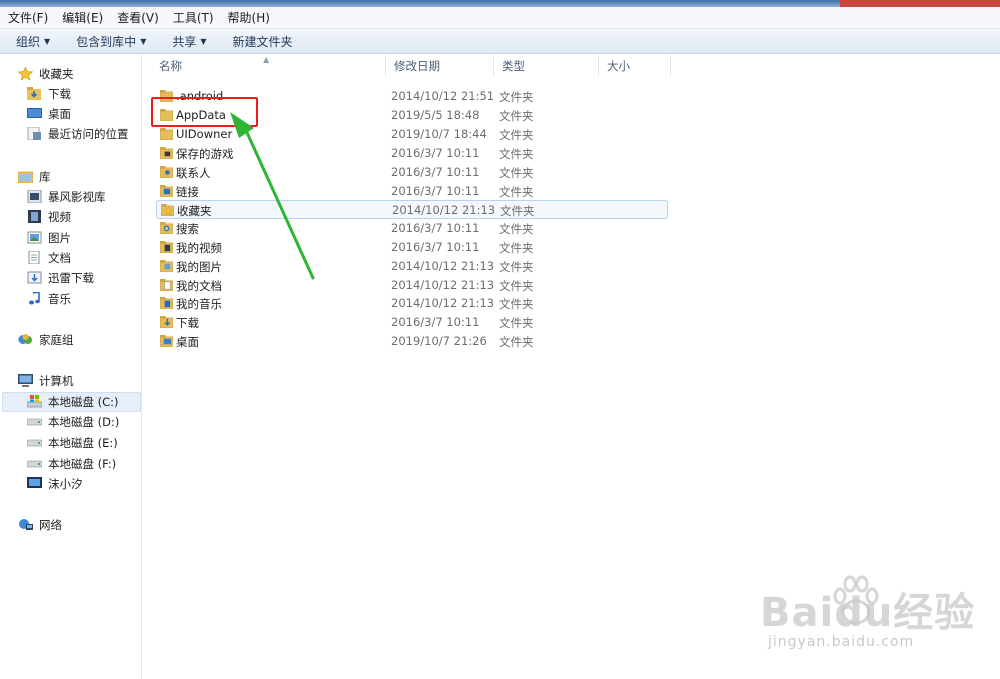 The image size is (1000, 679). Describe the element at coordinates (106, 41) in the screenshot. I see `include-in-library-label: 包含到库中` at that location.